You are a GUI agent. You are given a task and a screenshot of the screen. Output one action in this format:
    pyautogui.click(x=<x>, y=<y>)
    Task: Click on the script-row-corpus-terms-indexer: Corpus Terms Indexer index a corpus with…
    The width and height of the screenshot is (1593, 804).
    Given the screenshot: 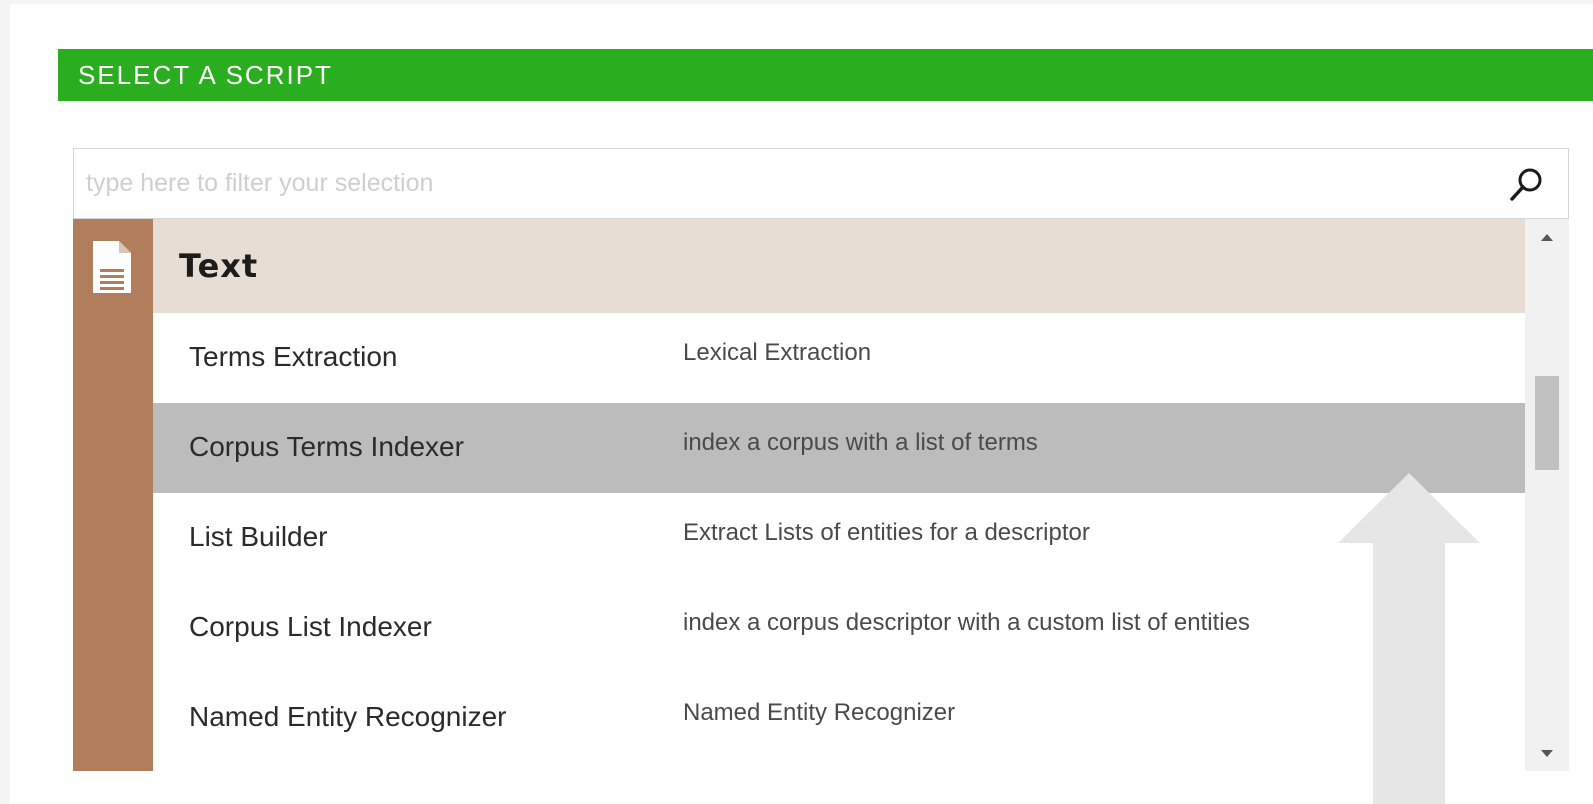 What is the action you would take?
    pyautogui.click(x=839, y=448)
    